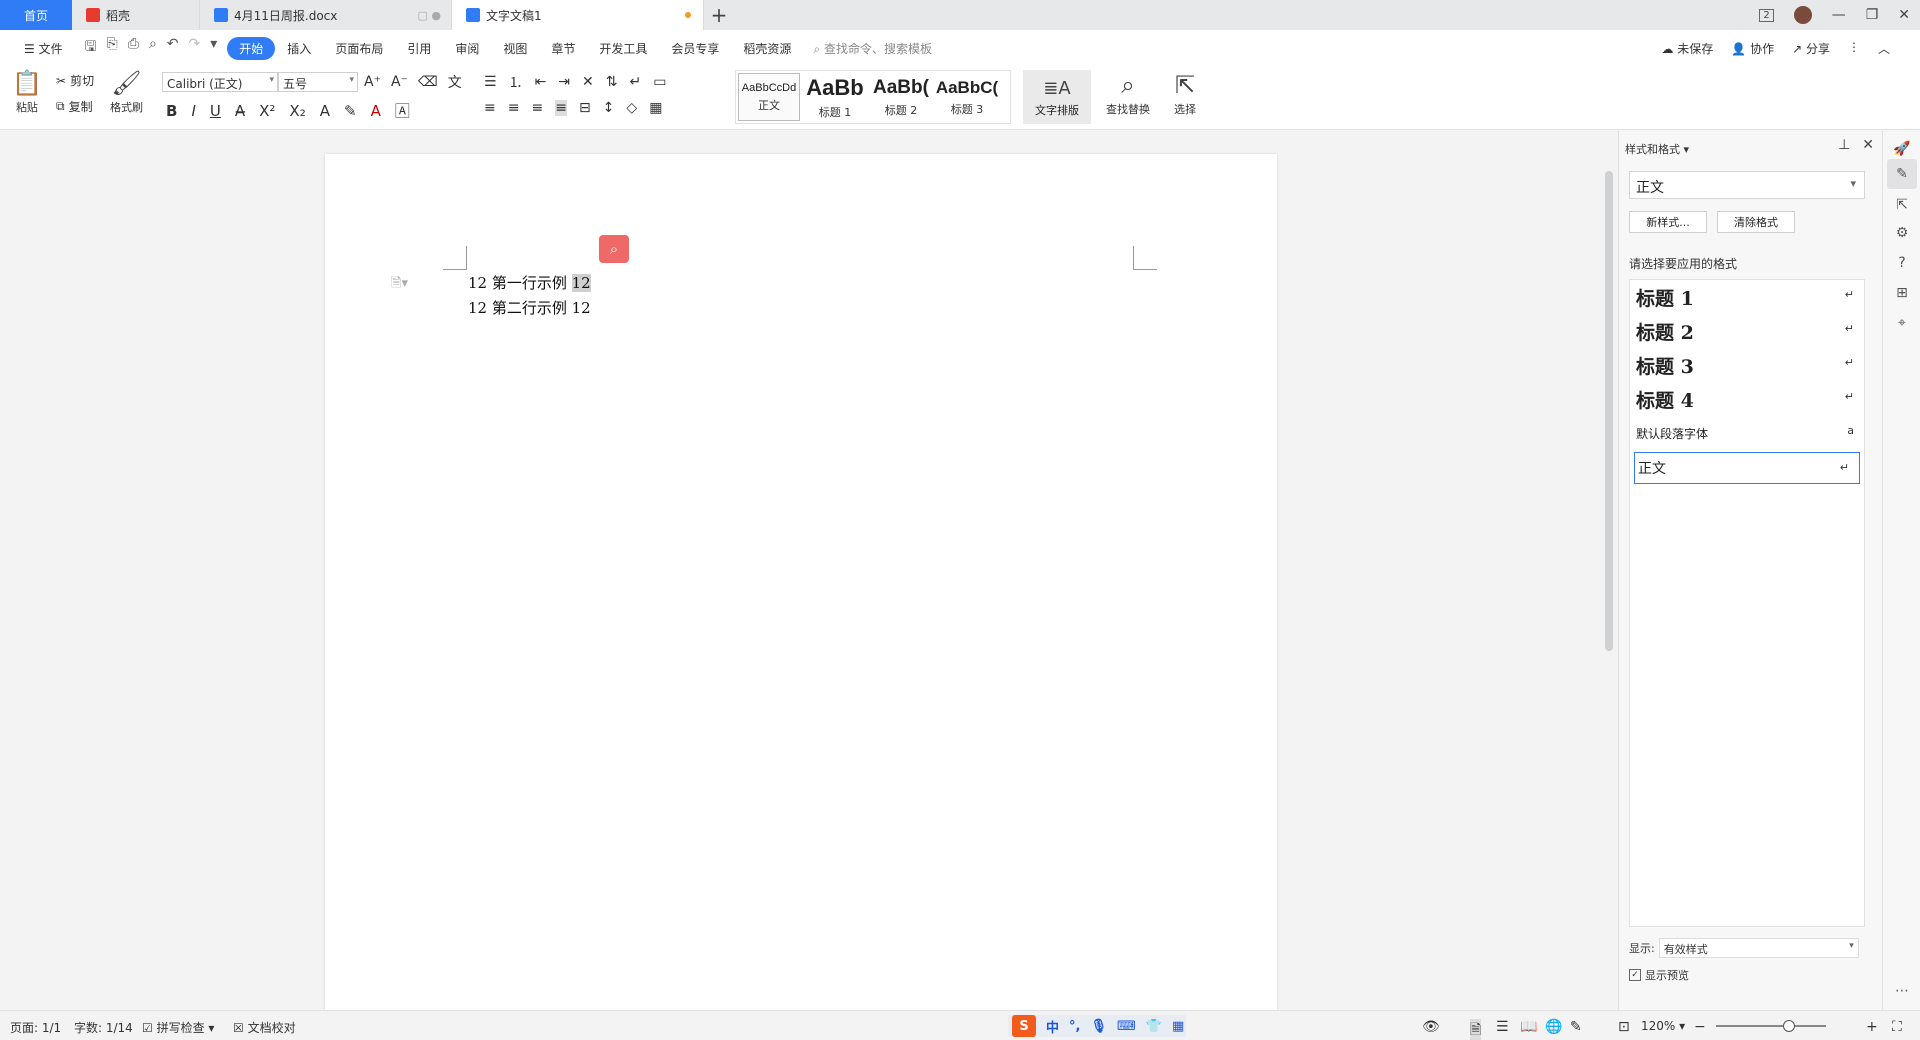 Image resolution: width=1920 pixels, height=1040 pixels. Describe the element at coordinates (1057, 97) in the screenshot. I see `text-layout-button: ≣A 文字排版` at that location.